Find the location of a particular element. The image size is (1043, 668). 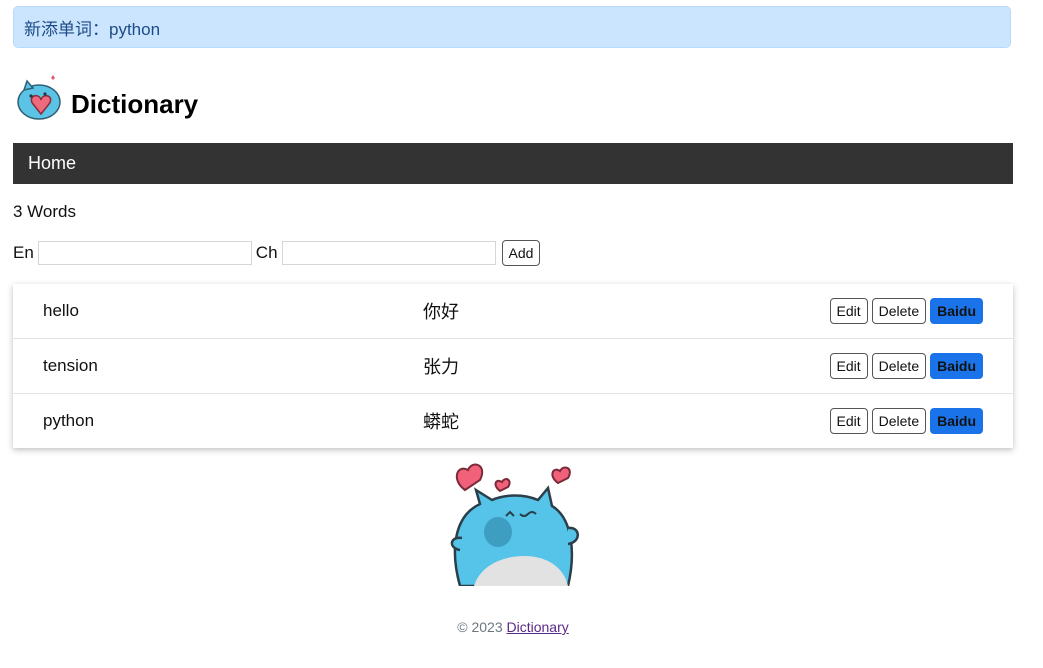

site-header: Dictionary is located at coordinates (106, 96).